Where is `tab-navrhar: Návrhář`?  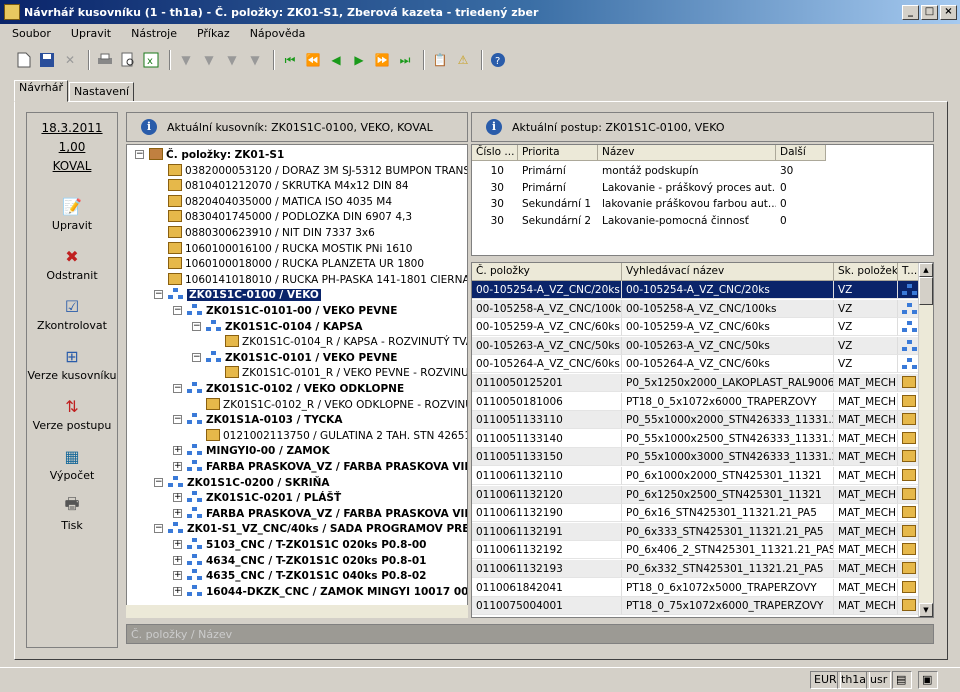 tab-navrhar: Návrhář is located at coordinates (41, 91).